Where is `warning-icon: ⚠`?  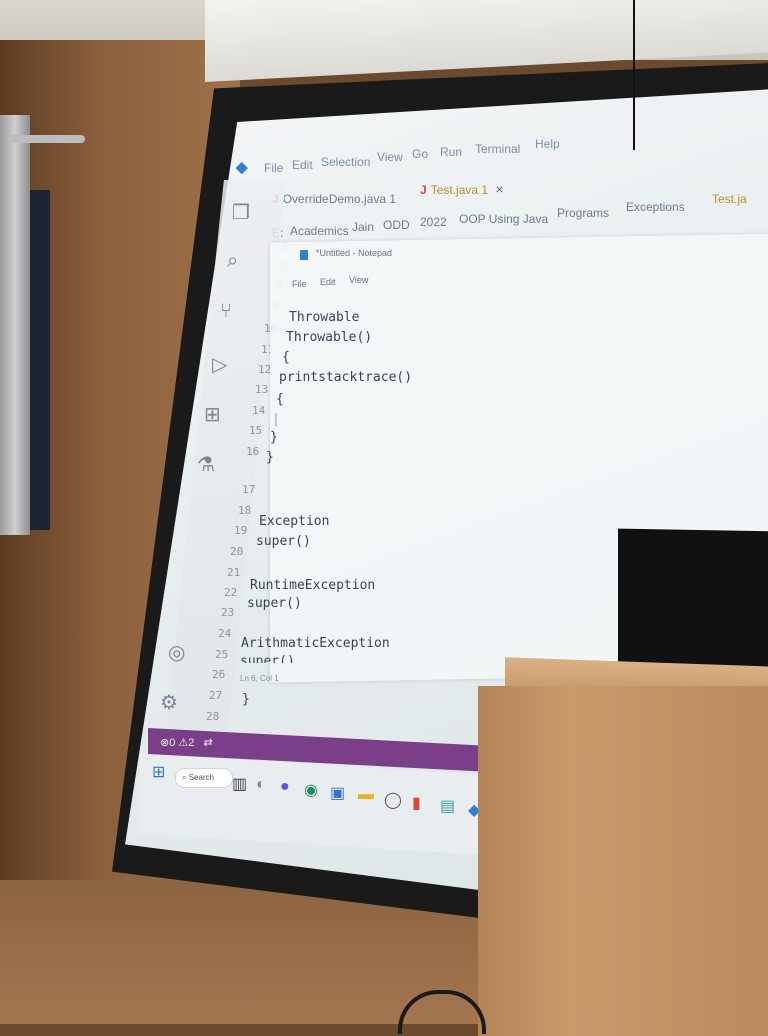
warning-icon: ⚠ is located at coordinates (183, 743).